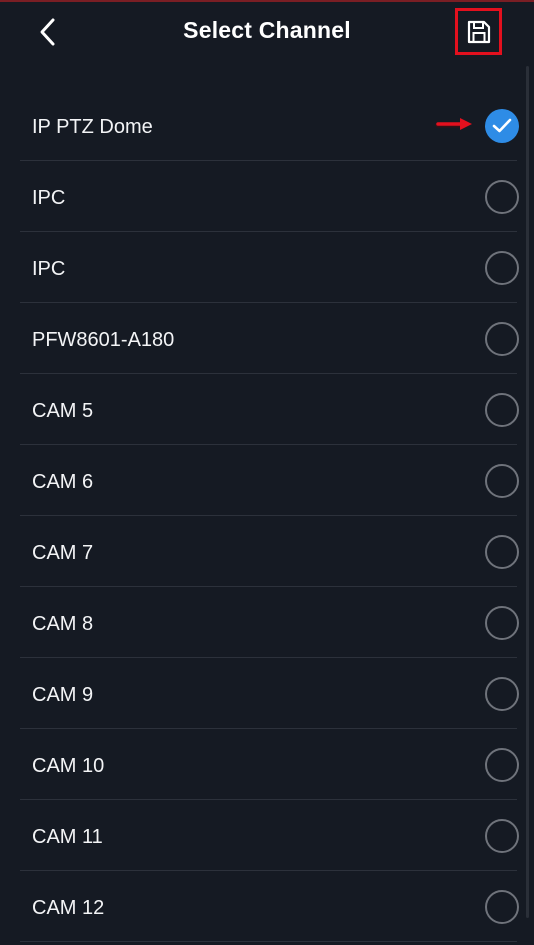  Describe the element at coordinates (269, 125) in the screenshot. I see `channel-row: IP PTZ Dome` at that location.